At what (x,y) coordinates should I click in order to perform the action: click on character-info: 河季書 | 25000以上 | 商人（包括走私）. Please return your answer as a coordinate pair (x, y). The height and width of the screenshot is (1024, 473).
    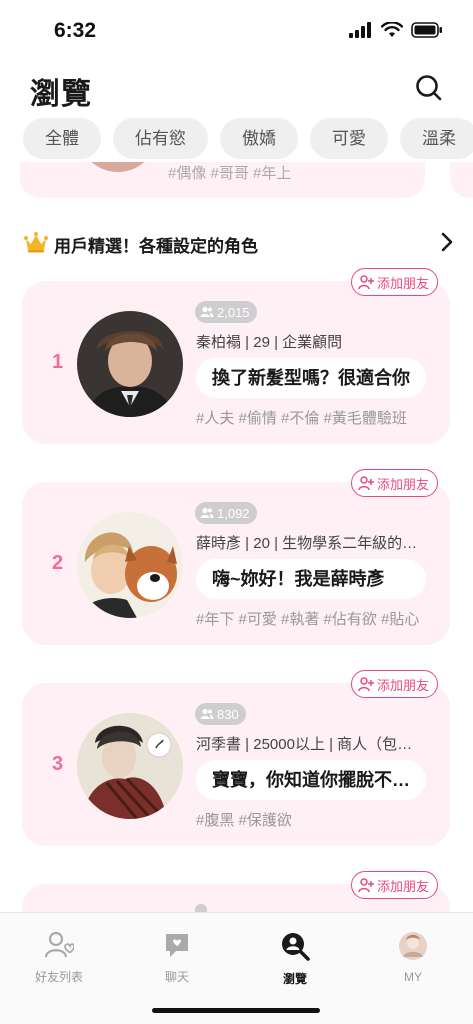
    Looking at the image, I should click on (311, 744).